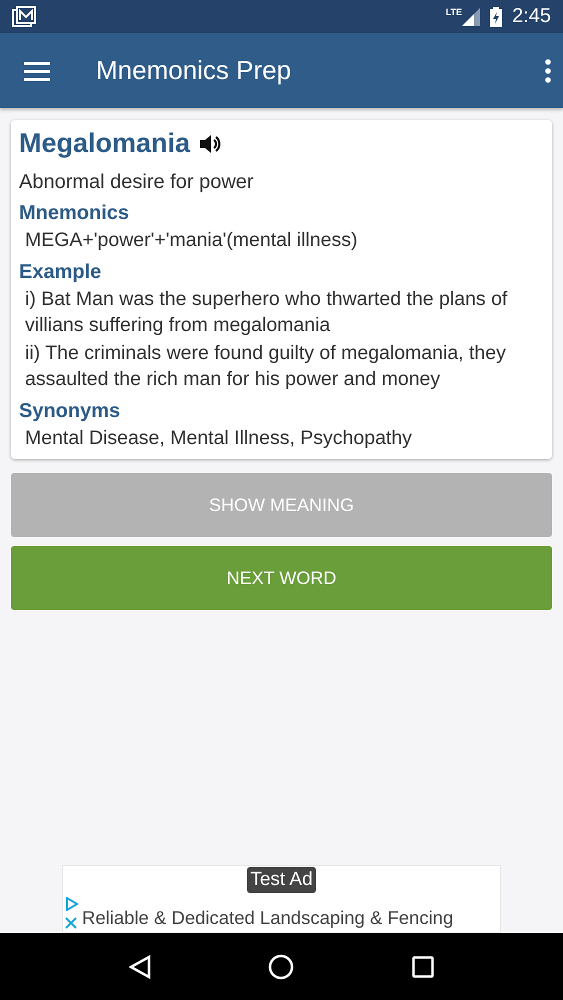  I want to click on next-word-button: NEXT WORD, so click(281, 578).